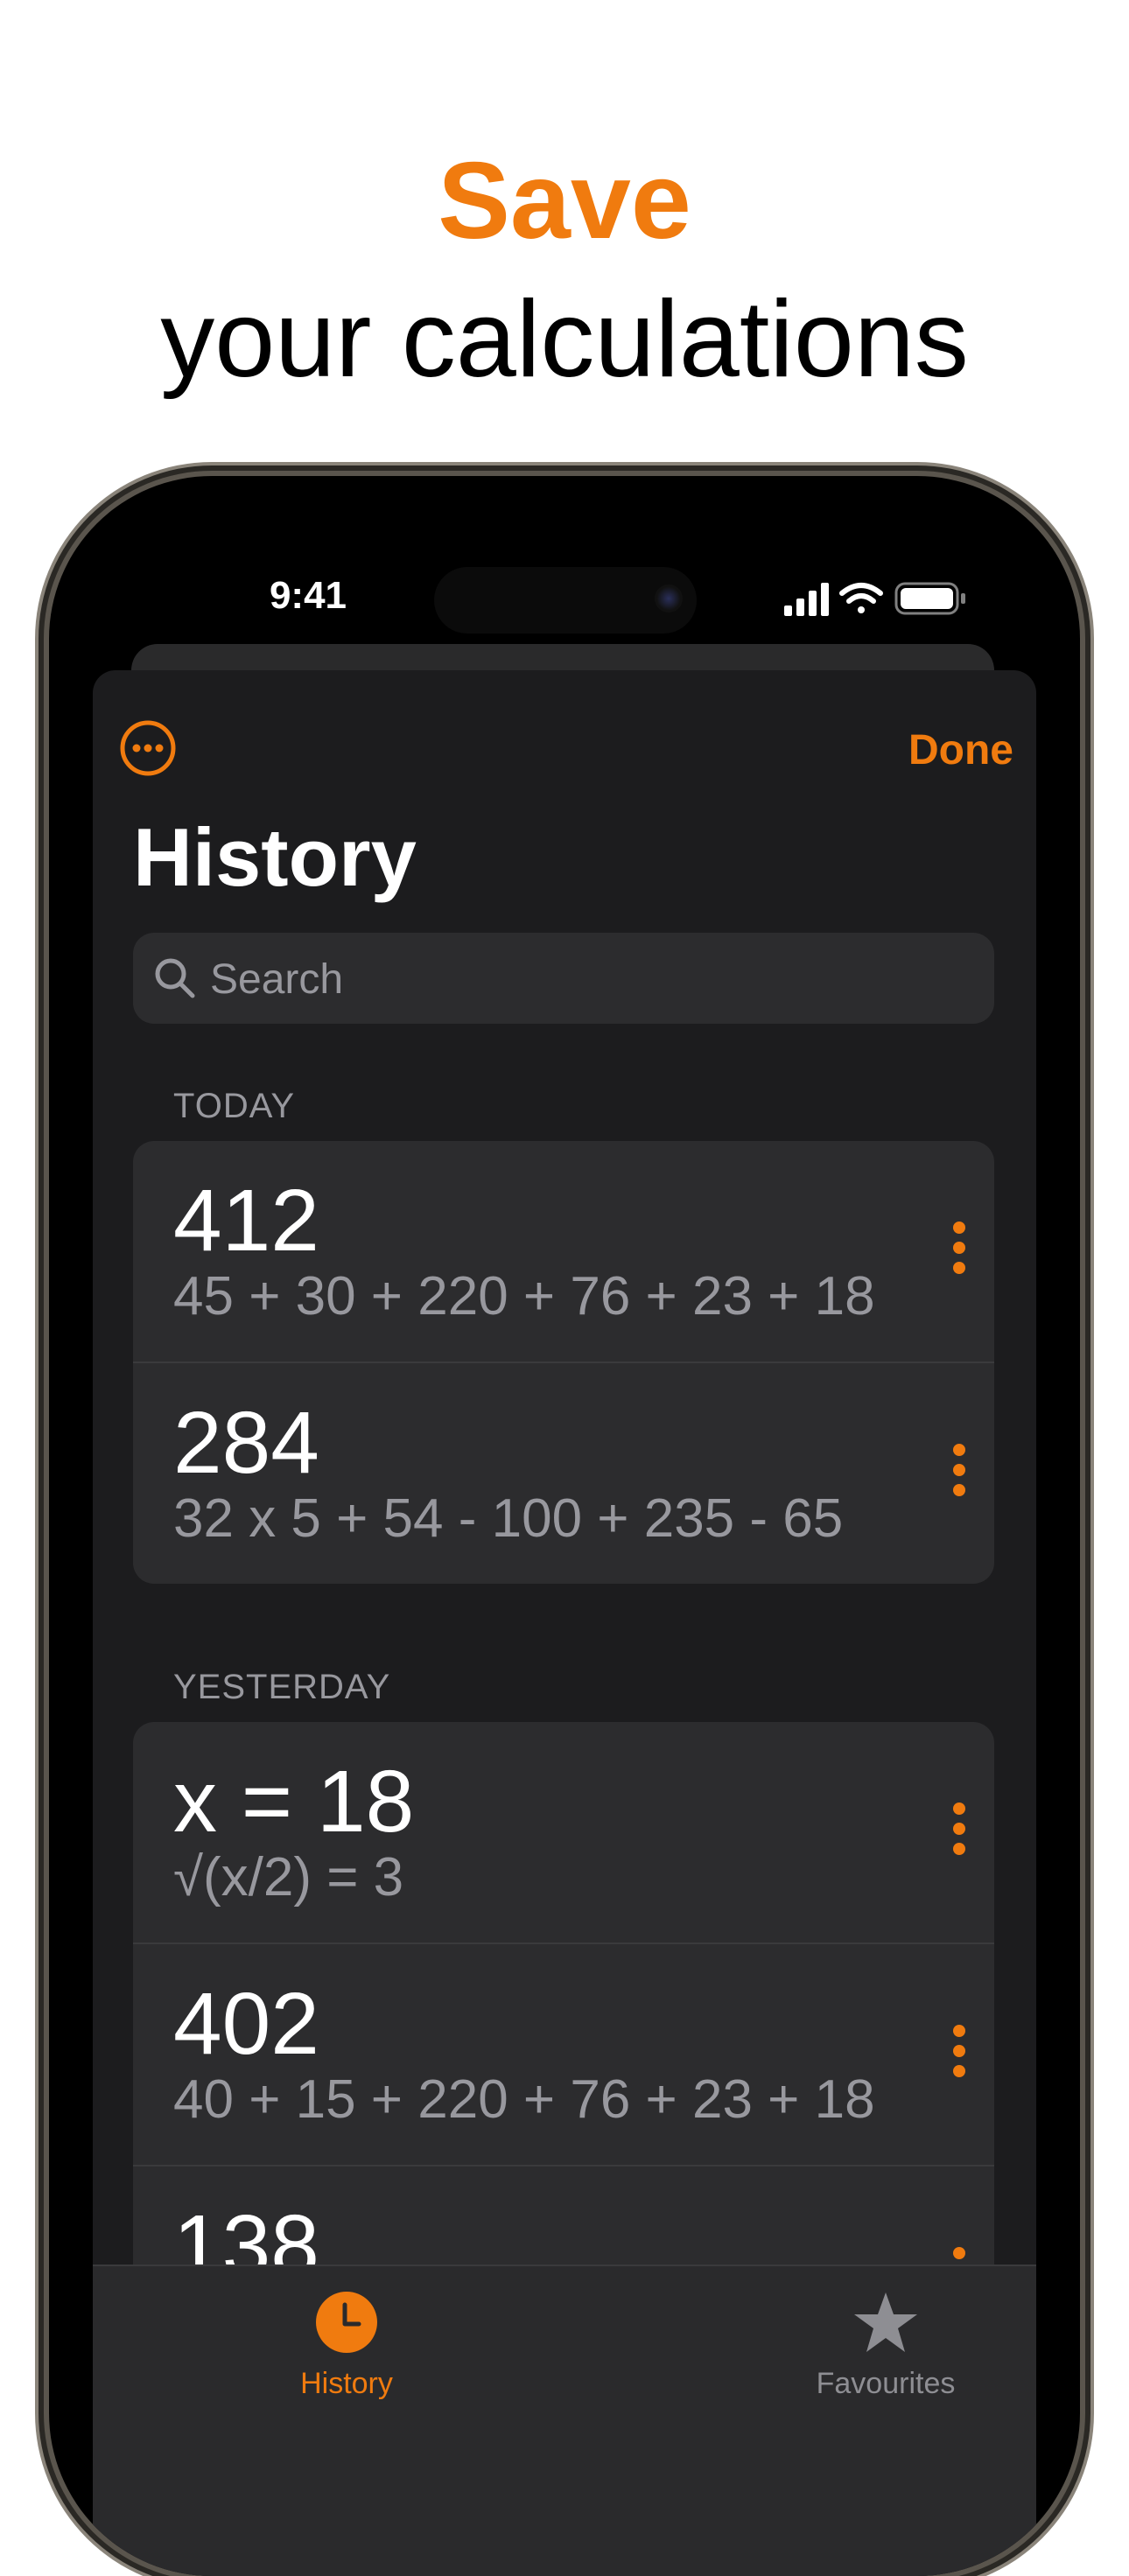 The width and height of the screenshot is (1129, 2576). I want to click on action-button, so click(44, 929).